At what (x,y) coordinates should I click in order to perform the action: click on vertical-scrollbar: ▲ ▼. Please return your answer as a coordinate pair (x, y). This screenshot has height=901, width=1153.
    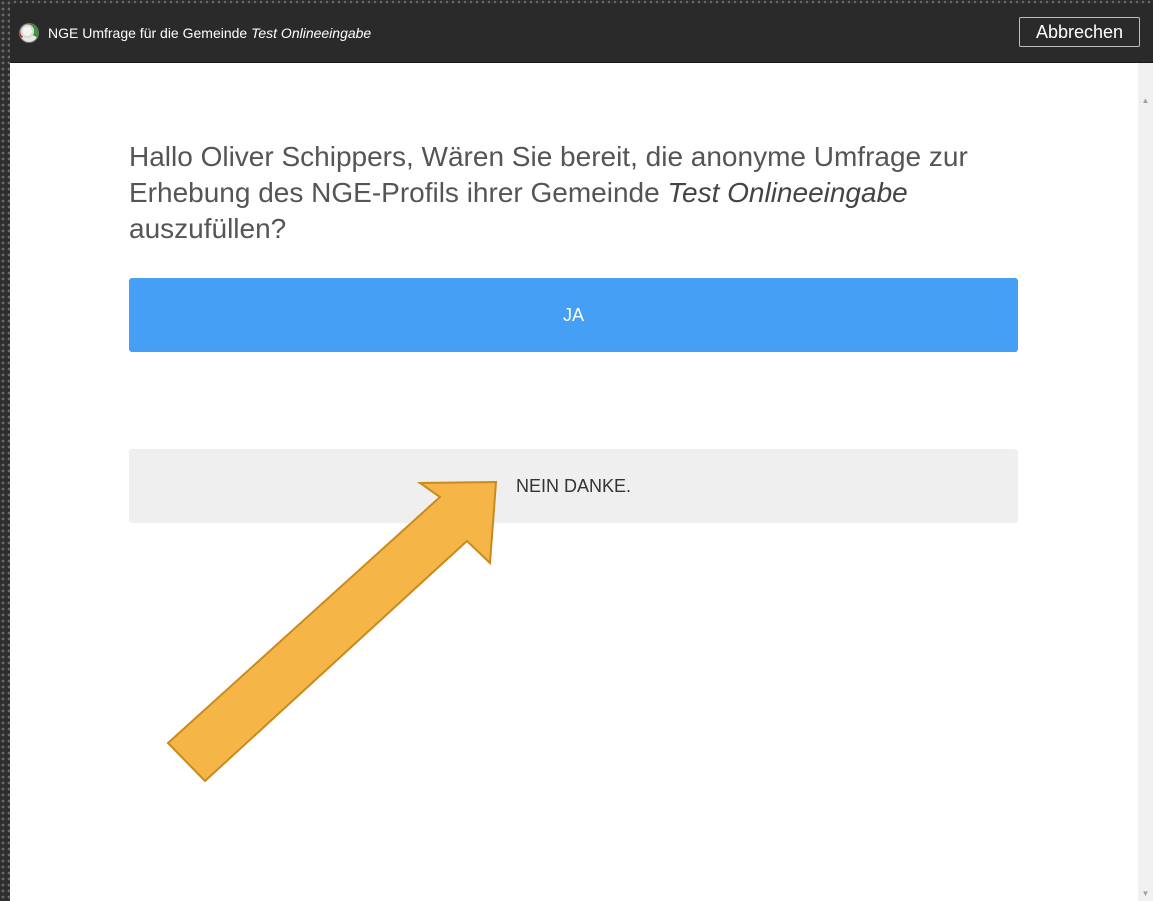
    Looking at the image, I should click on (1145, 482).